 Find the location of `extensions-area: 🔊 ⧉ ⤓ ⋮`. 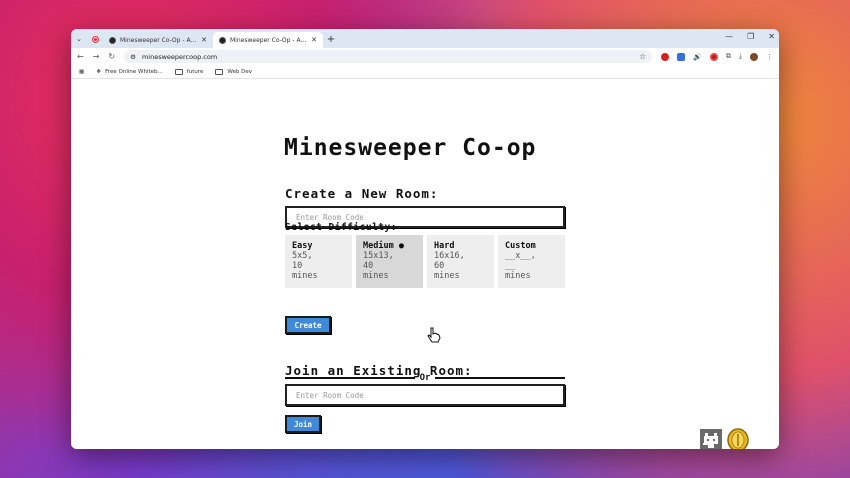

extensions-area: 🔊 ⧉ ⤓ ⋮ is located at coordinates (717, 56).